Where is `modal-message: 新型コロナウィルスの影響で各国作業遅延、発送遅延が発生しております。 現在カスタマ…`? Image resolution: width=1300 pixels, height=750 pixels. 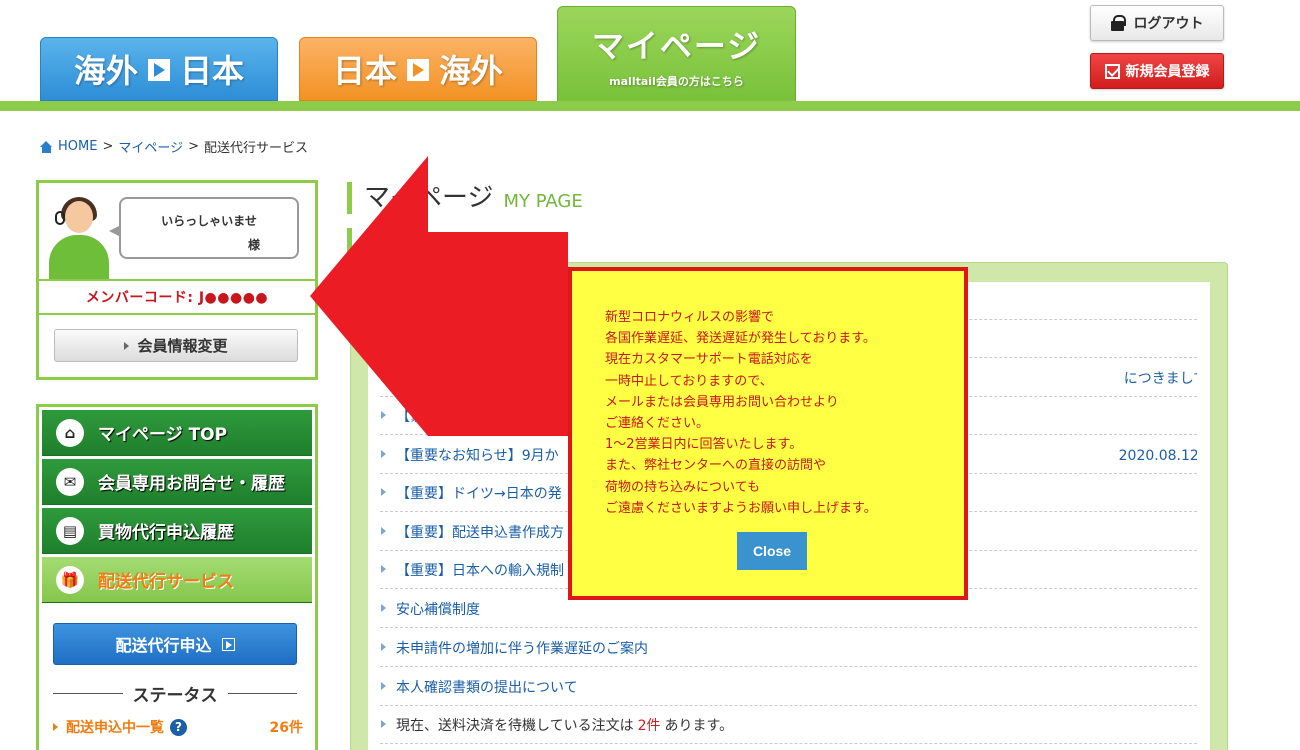
modal-message: 新型コロナウィルスの影響で各国作業遅延、発送遅延が発生しております。 現在カスタマ… is located at coordinates (774, 413).